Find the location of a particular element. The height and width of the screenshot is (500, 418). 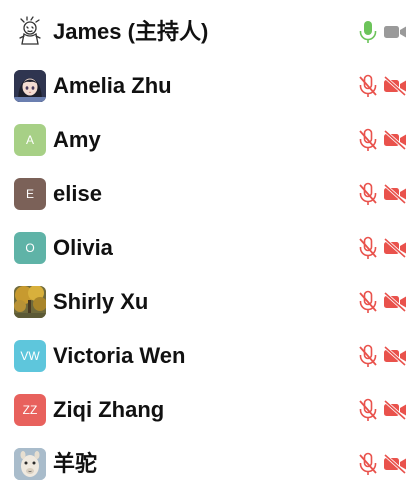

participant-row-james: James (主持人) is located at coordinates (209, 32).